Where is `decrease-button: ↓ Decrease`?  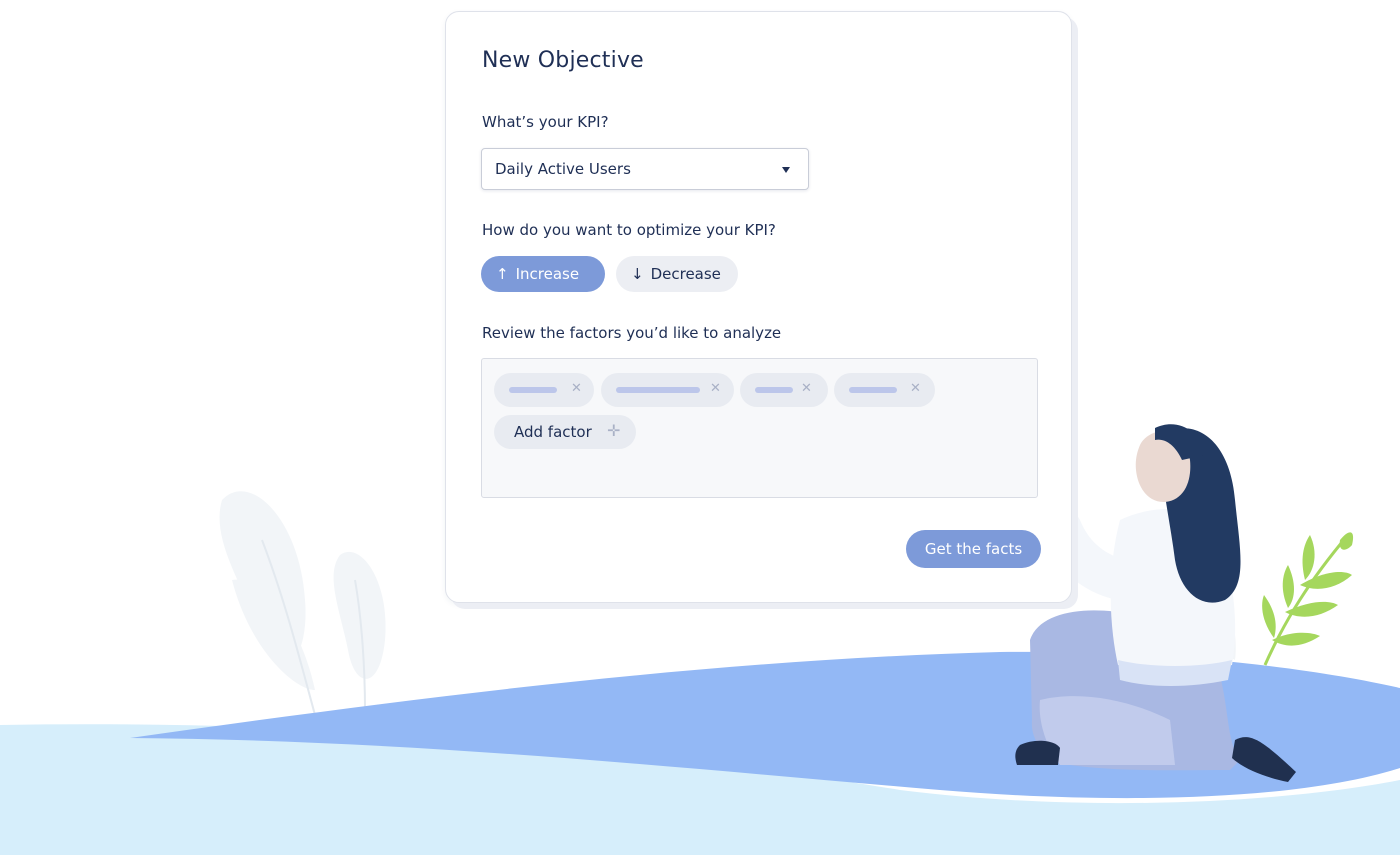
decrease-button: ↓ Decrease is located at coordinates (677, 274).